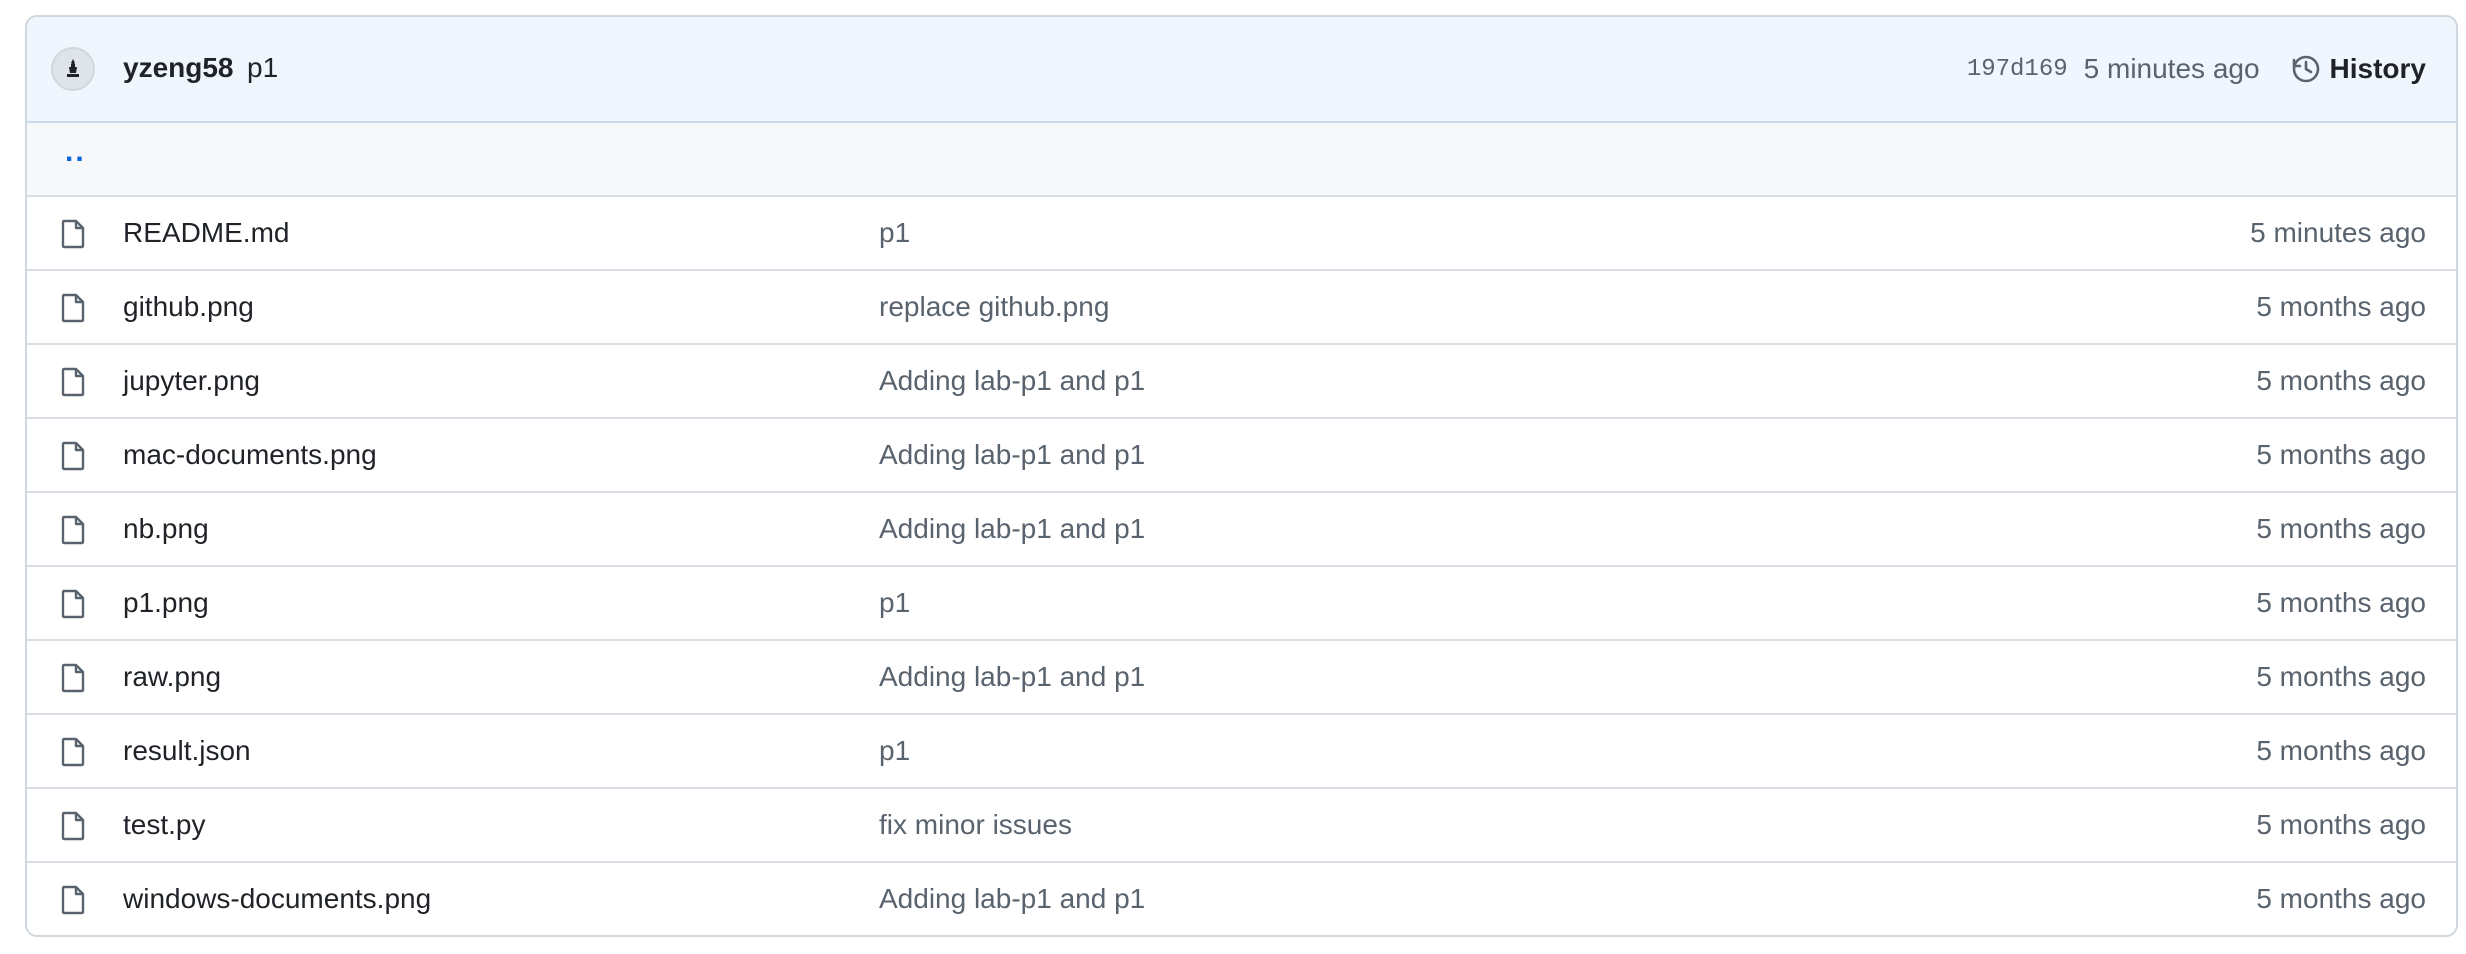 Image resolution: width=2466 pixels, height=954 pixels. What do you see at coordinates (1241, 752) in the screenshot?
I see `file-row: result.json p1 5 months ago` at bounding box center [1241, 752].